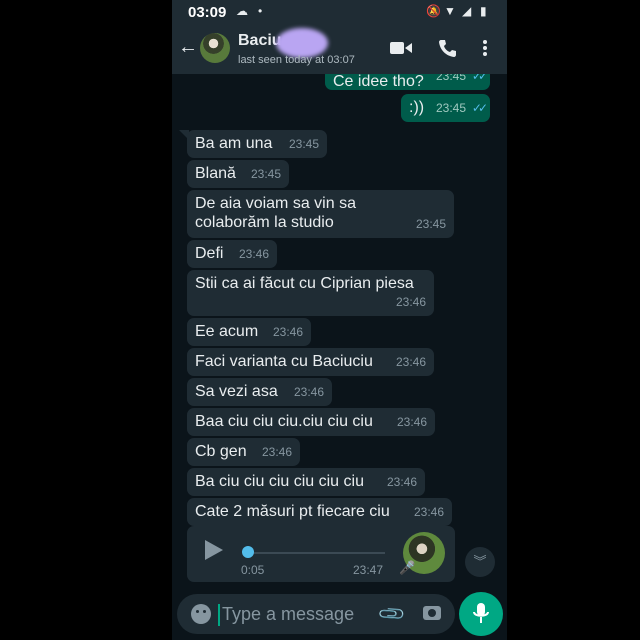 The height and width of the screenshot is (640, 640). I want to click on voice-message-bubble: 0:05 23:47 🎤, so click(321, 554).